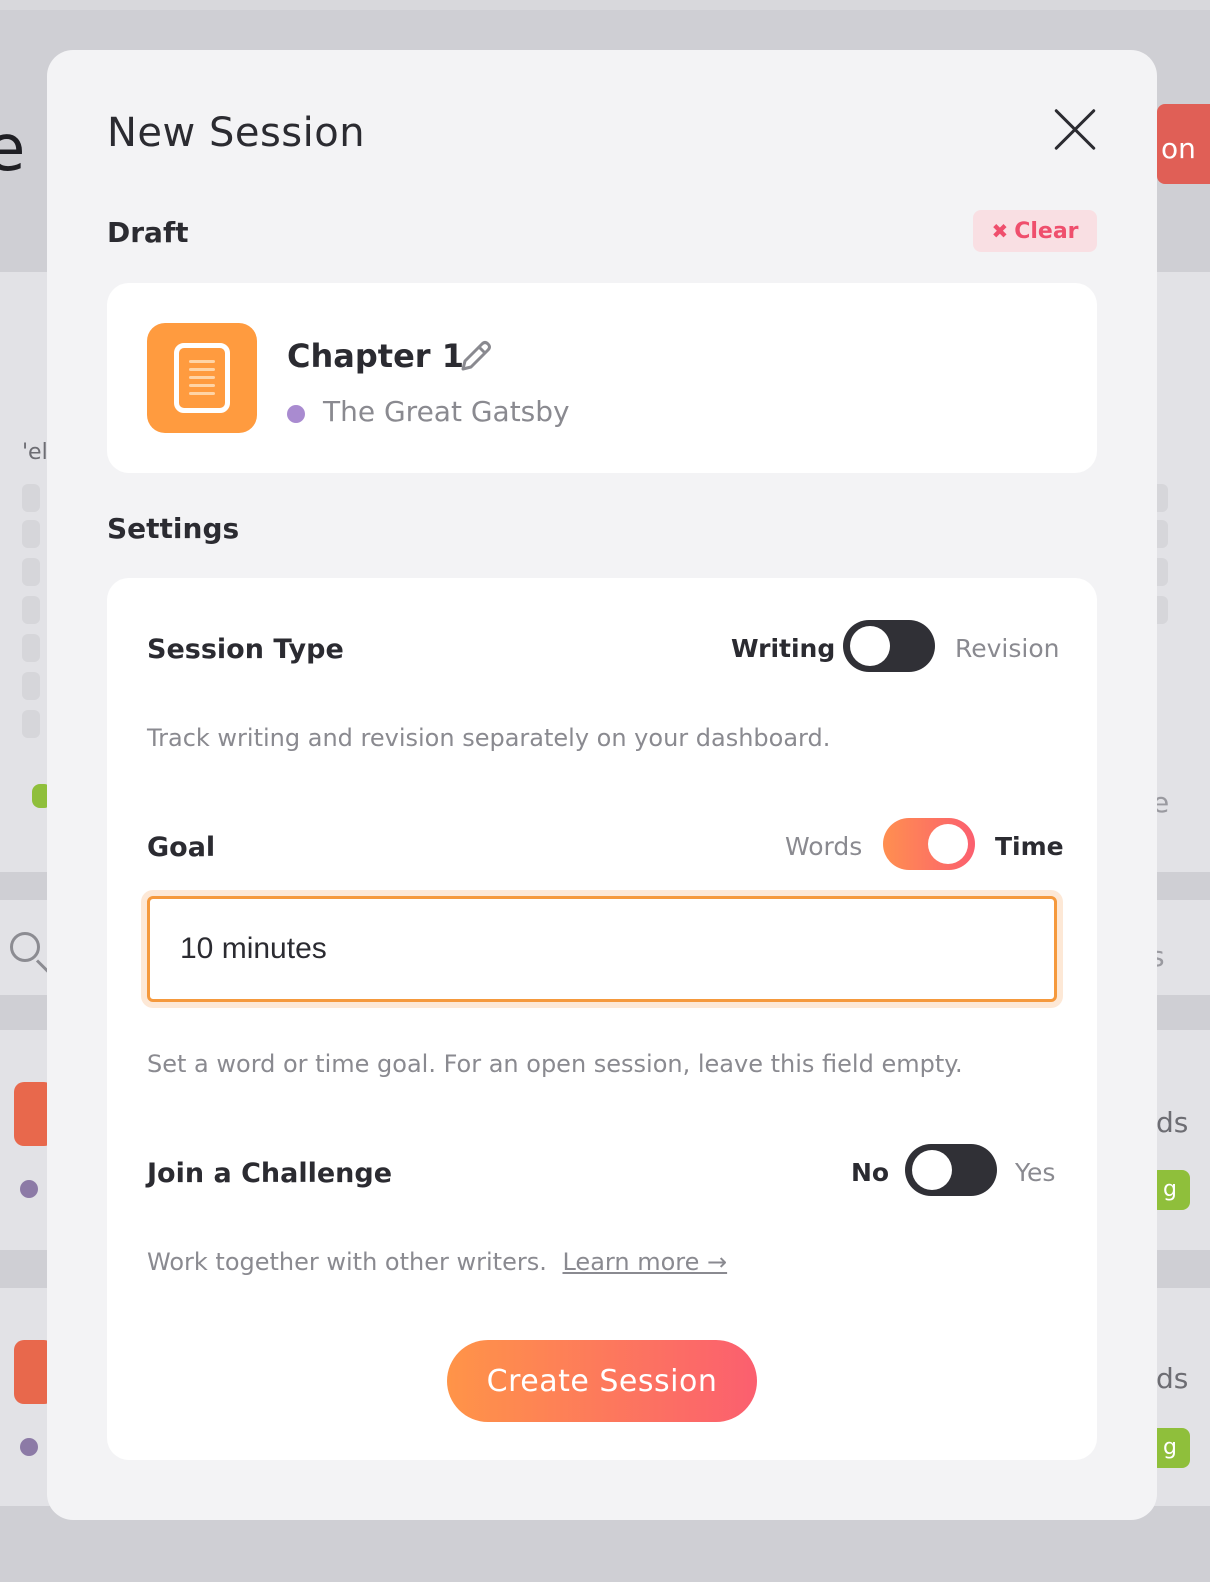 This screenshot has width=1210, height=1582. I want to click on draft-title: Chapter 1, so click(375, 356).